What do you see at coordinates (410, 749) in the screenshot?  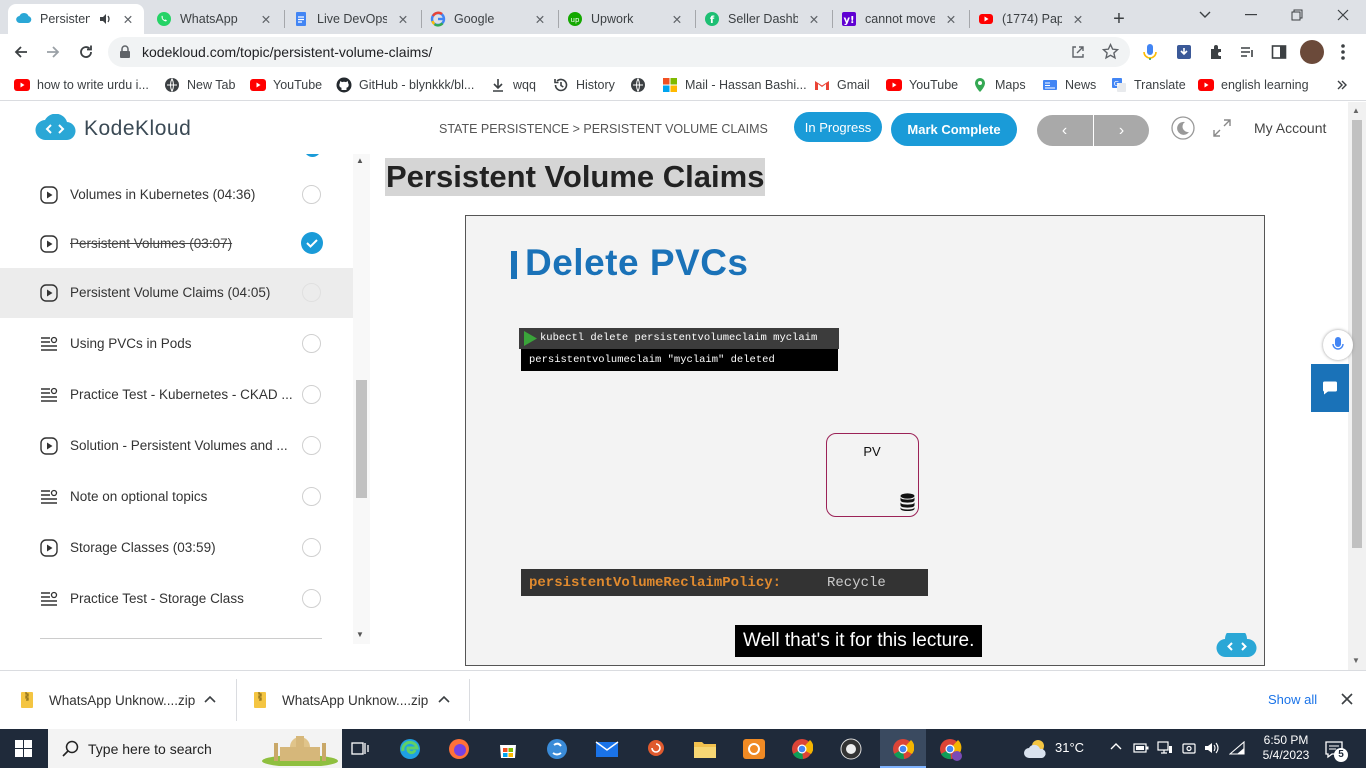 I see `edge-browser-icon` at bounding box center [410, 749].